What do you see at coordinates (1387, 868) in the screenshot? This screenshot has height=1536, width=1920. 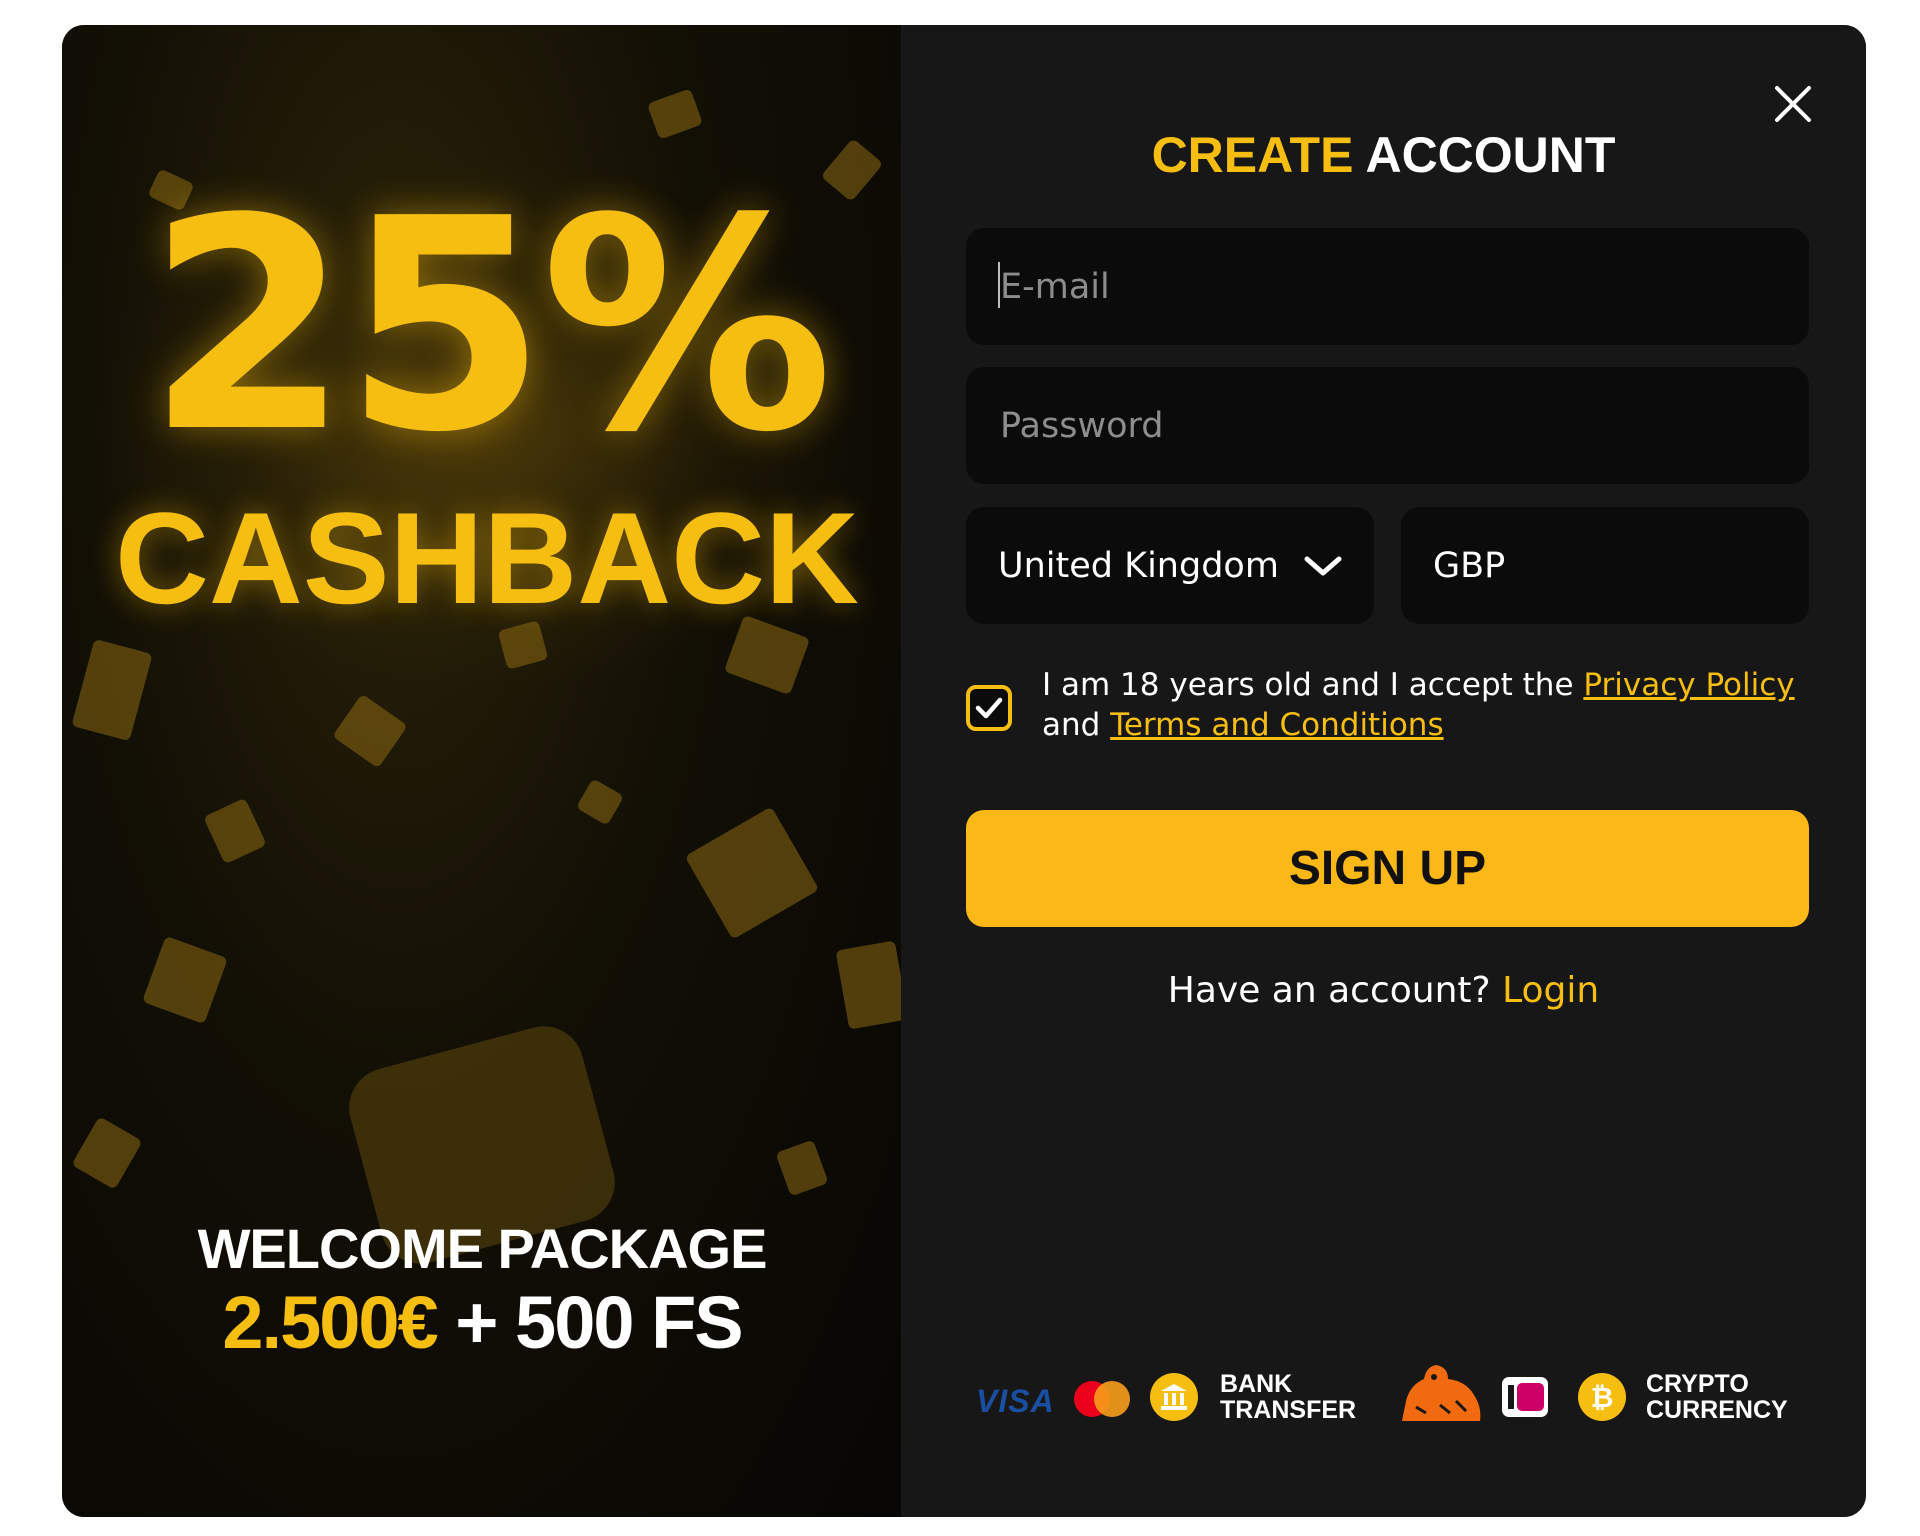 I see `sign-up-button: SIGN UP` at bounding box center [1387, 868].